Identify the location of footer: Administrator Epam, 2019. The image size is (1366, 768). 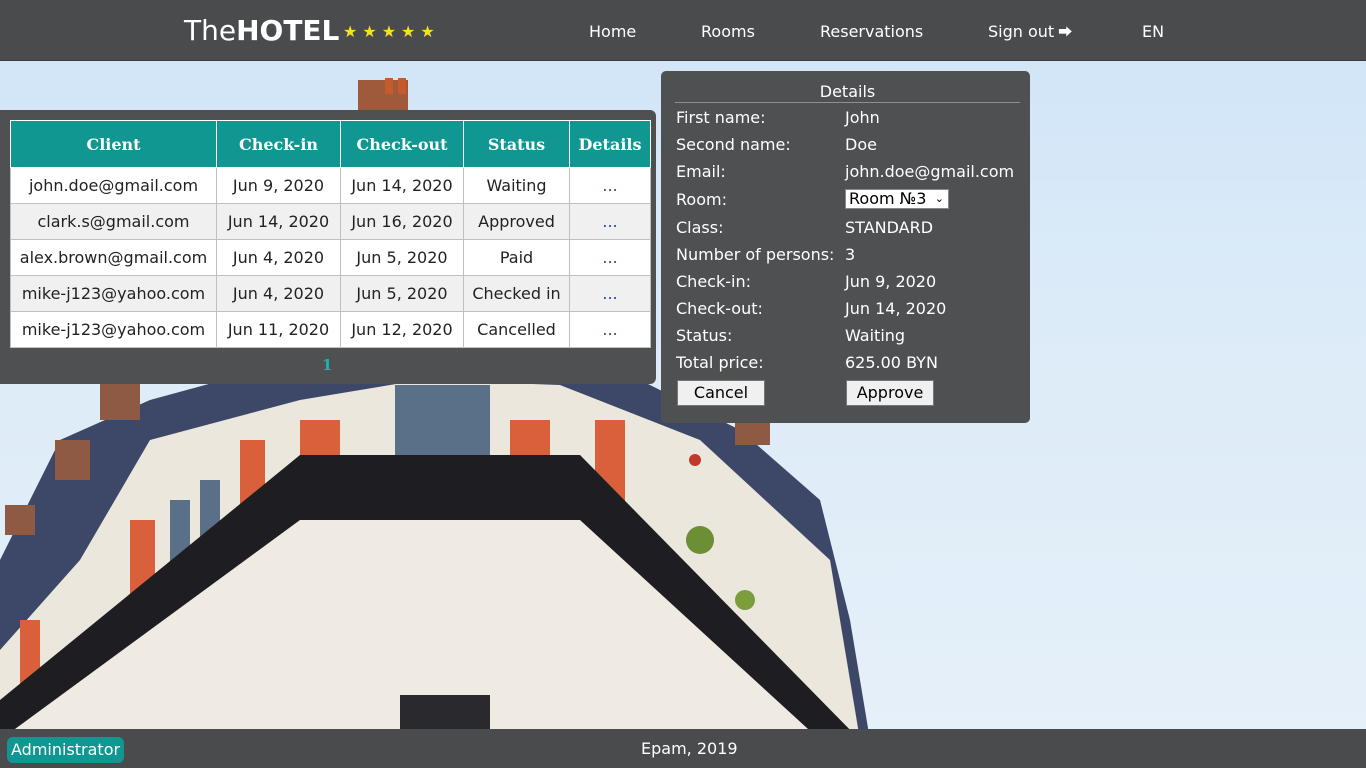
(683, 748).